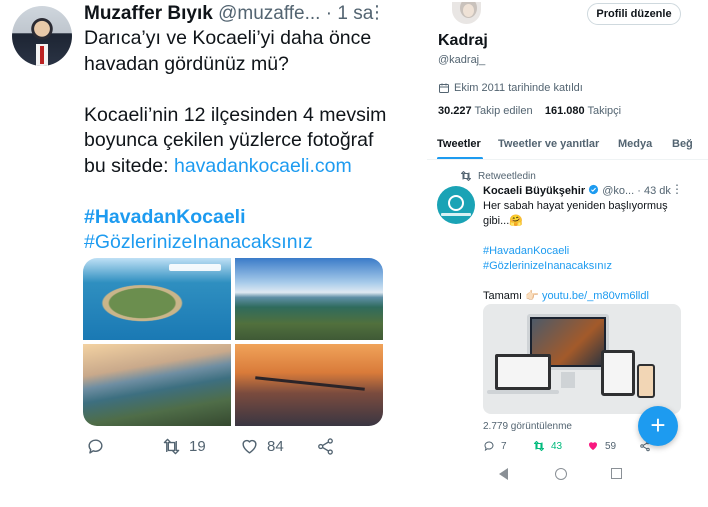 Image resolution: width=708 pixels, height=507 pixels. I want to click on logo-ring, so click(456, 203).